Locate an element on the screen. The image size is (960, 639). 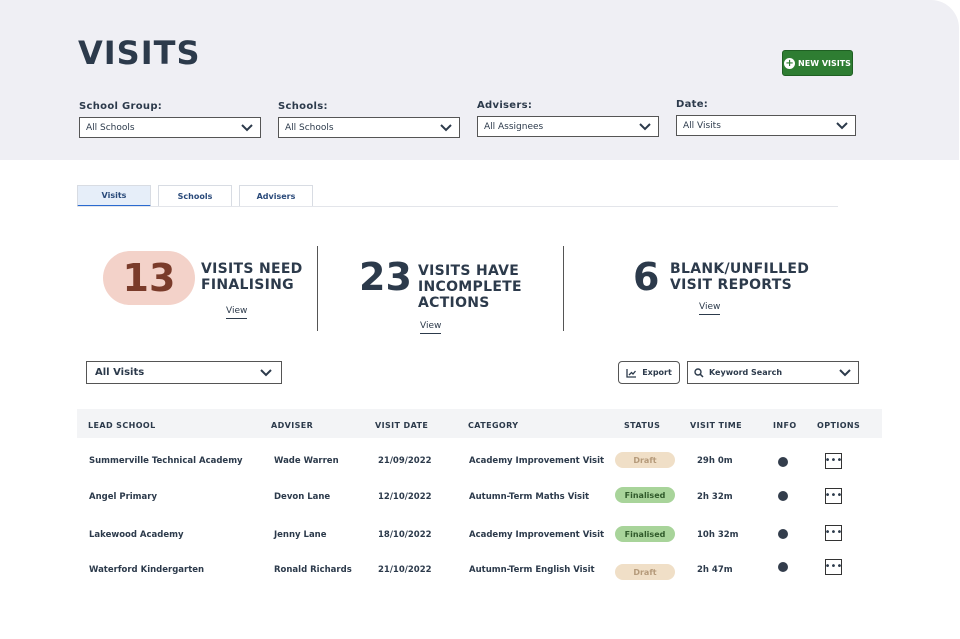
col-adviser: ADVISER is located at coordinates (292, 425).